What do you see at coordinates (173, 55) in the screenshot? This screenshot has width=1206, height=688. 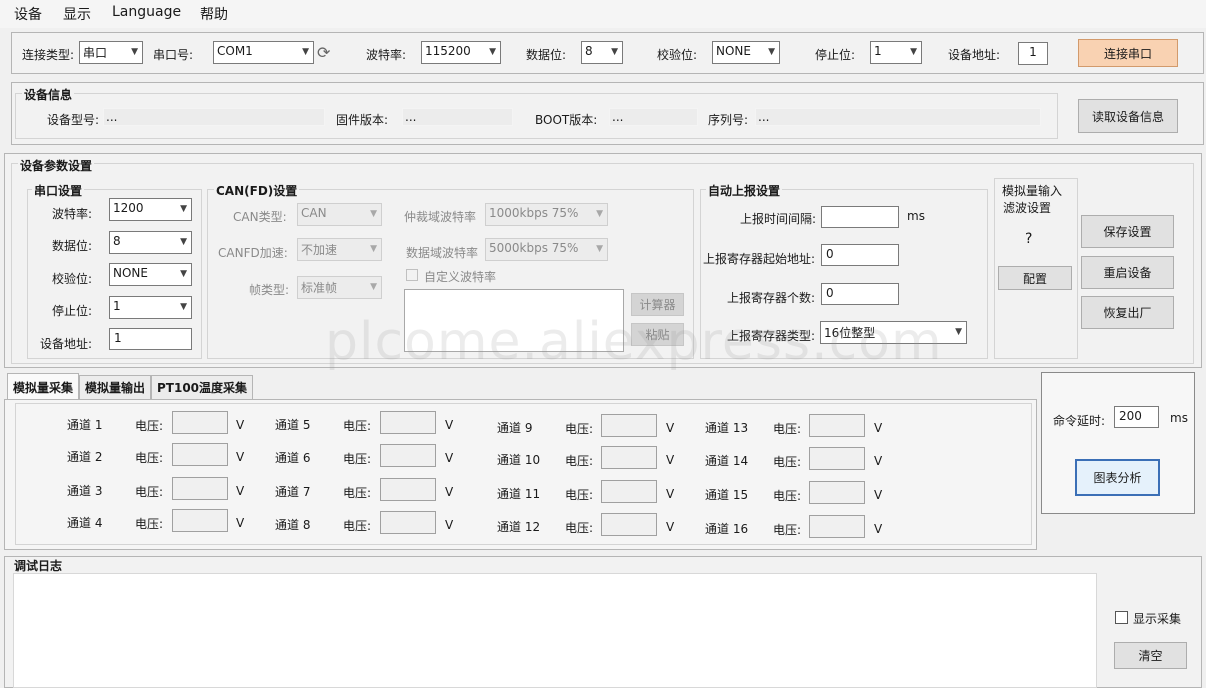 I see `port-label: 串口号:` at bounding box center [173, 55].